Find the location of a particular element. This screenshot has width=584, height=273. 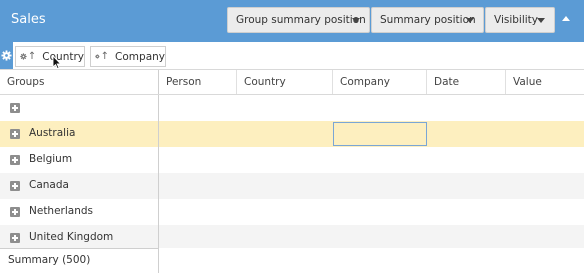

group-chip-country: ↑ Country is located at coordinates (50, 56).